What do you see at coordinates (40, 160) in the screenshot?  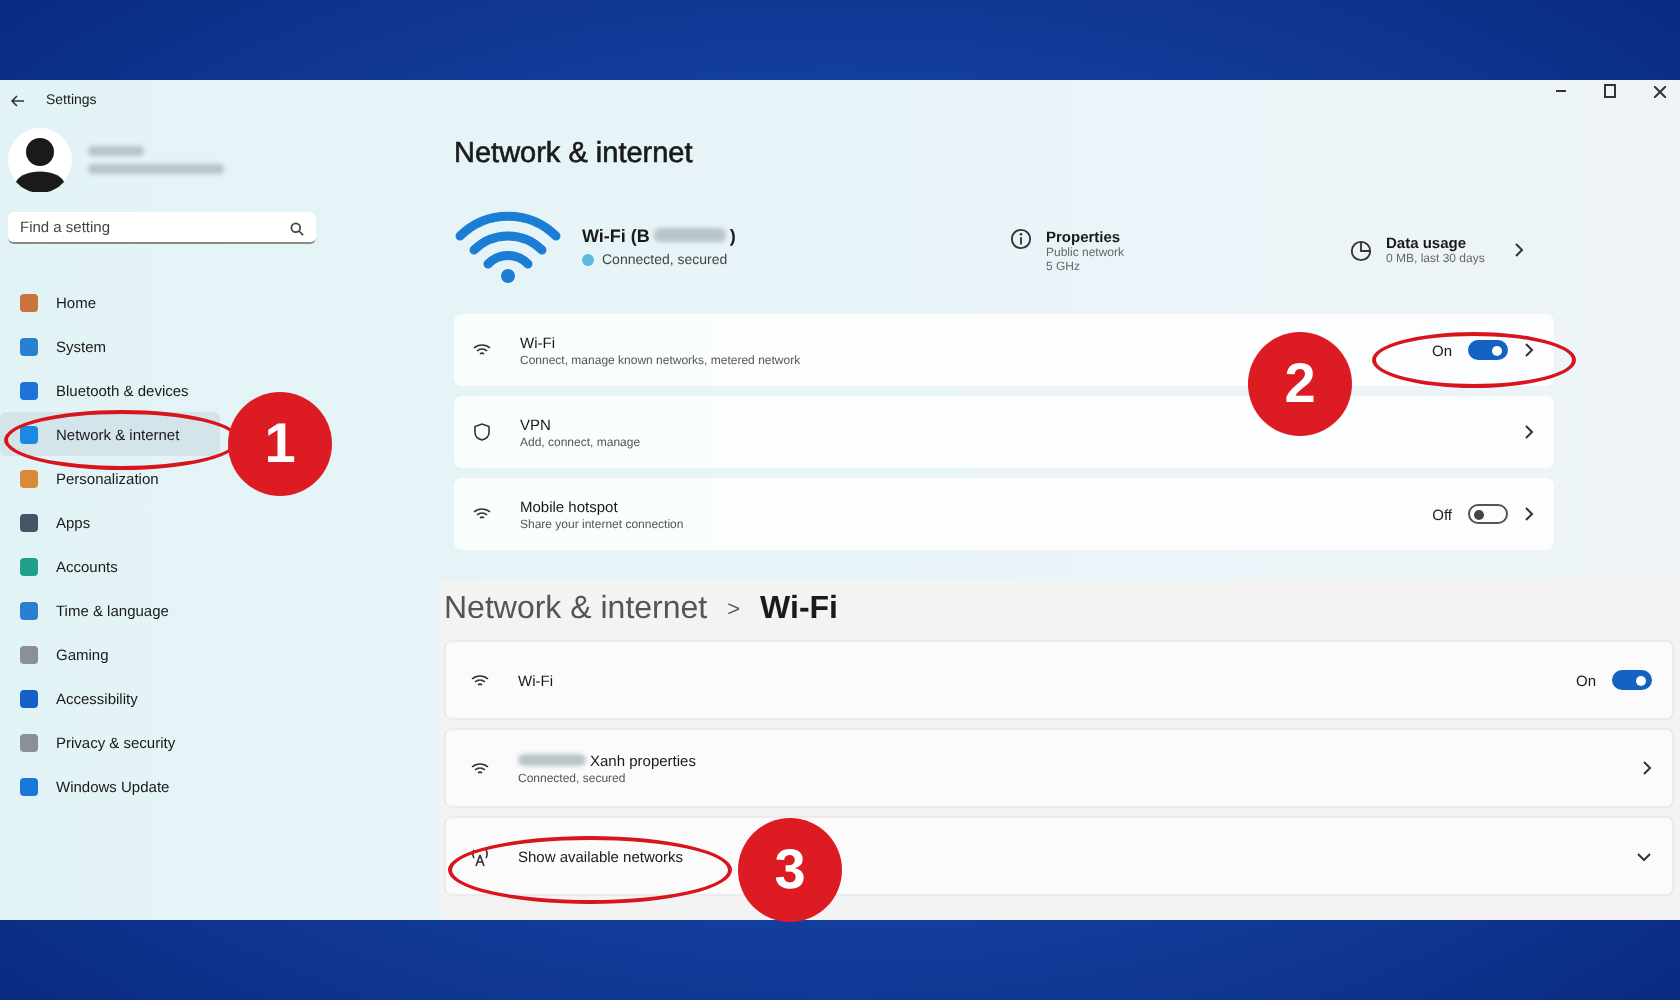 I see `avatar-icon` at bounding box center [40, 160].